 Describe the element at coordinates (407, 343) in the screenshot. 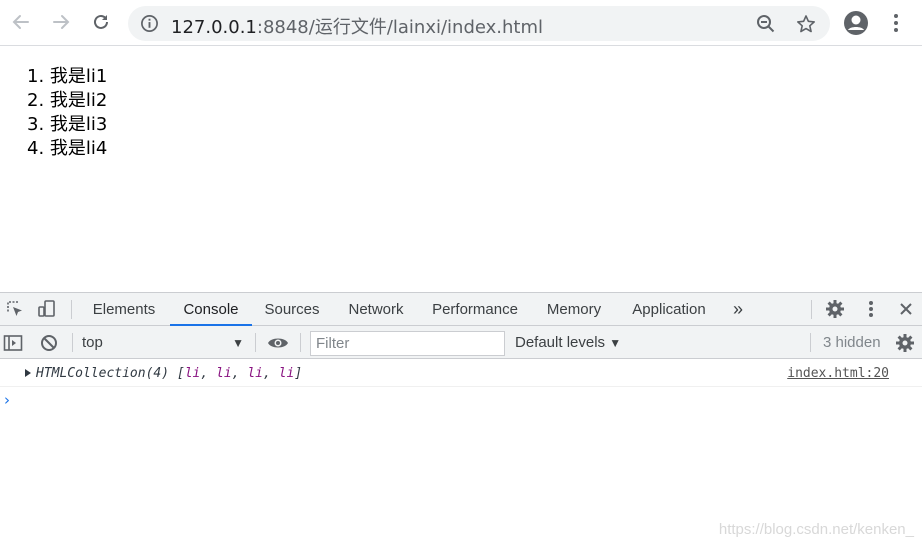

I see `filter-input` at that location.